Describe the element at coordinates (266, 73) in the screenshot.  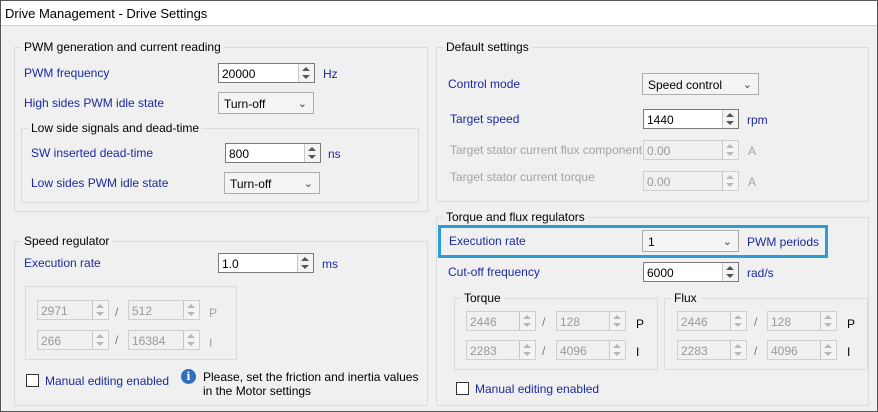
I see `pwm-frequency-input: 20000` at that location.